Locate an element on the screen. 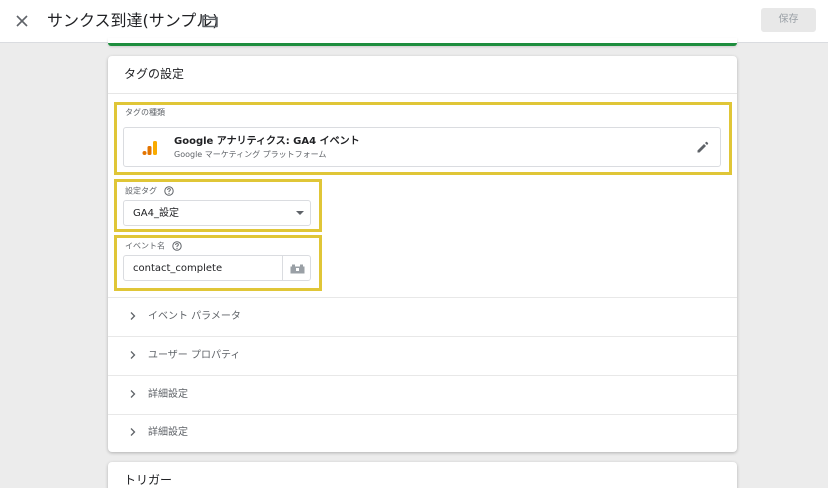  close-button is located at coordinates (22, 21).